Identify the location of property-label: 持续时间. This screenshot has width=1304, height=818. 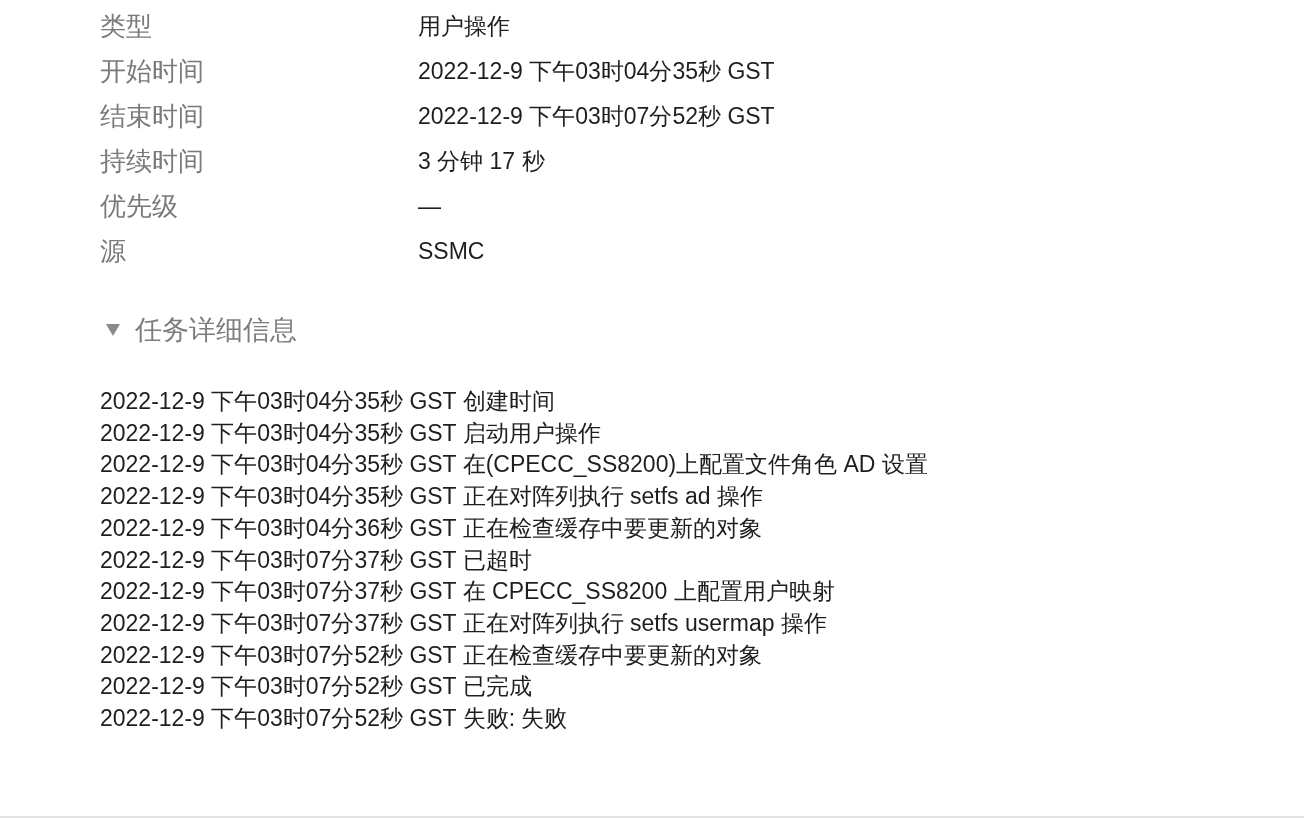
(152, 161).